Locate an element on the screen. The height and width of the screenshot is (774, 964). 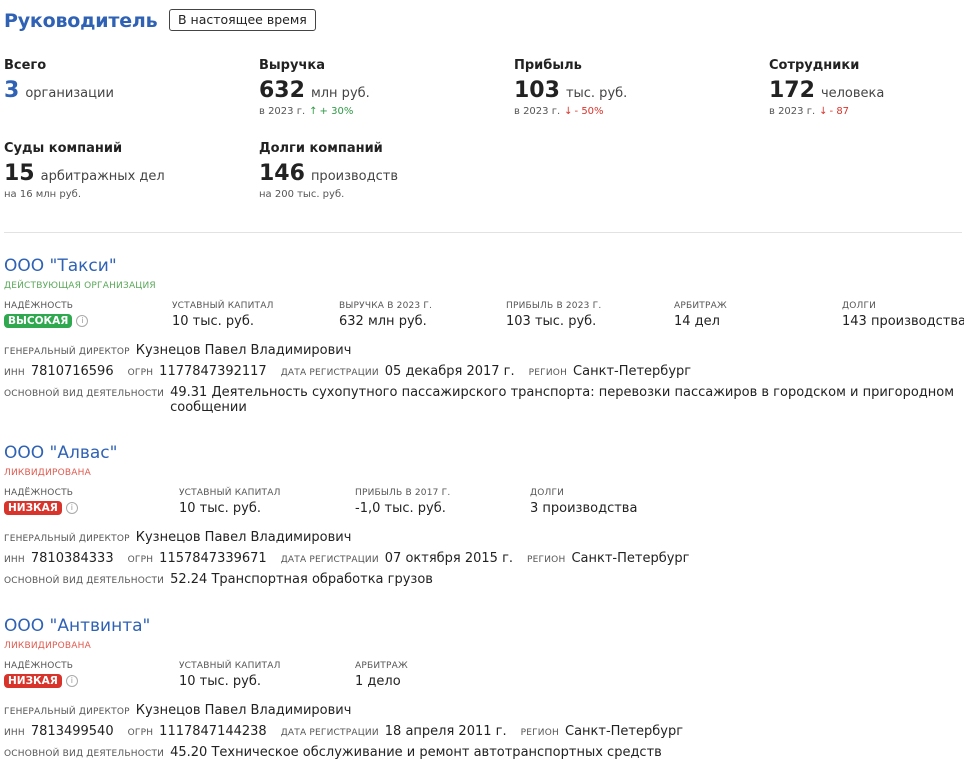
stat-label: Долги компаний is located at coordinates (321, 148).